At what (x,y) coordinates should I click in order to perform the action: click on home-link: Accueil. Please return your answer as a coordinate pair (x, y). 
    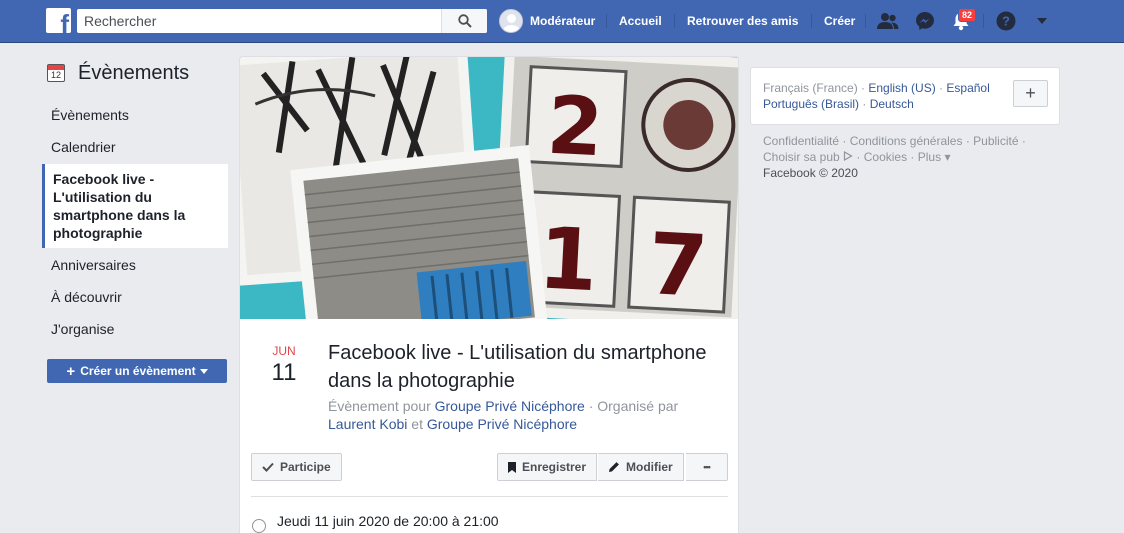
    Looking at the image, I should click on (640, 21).